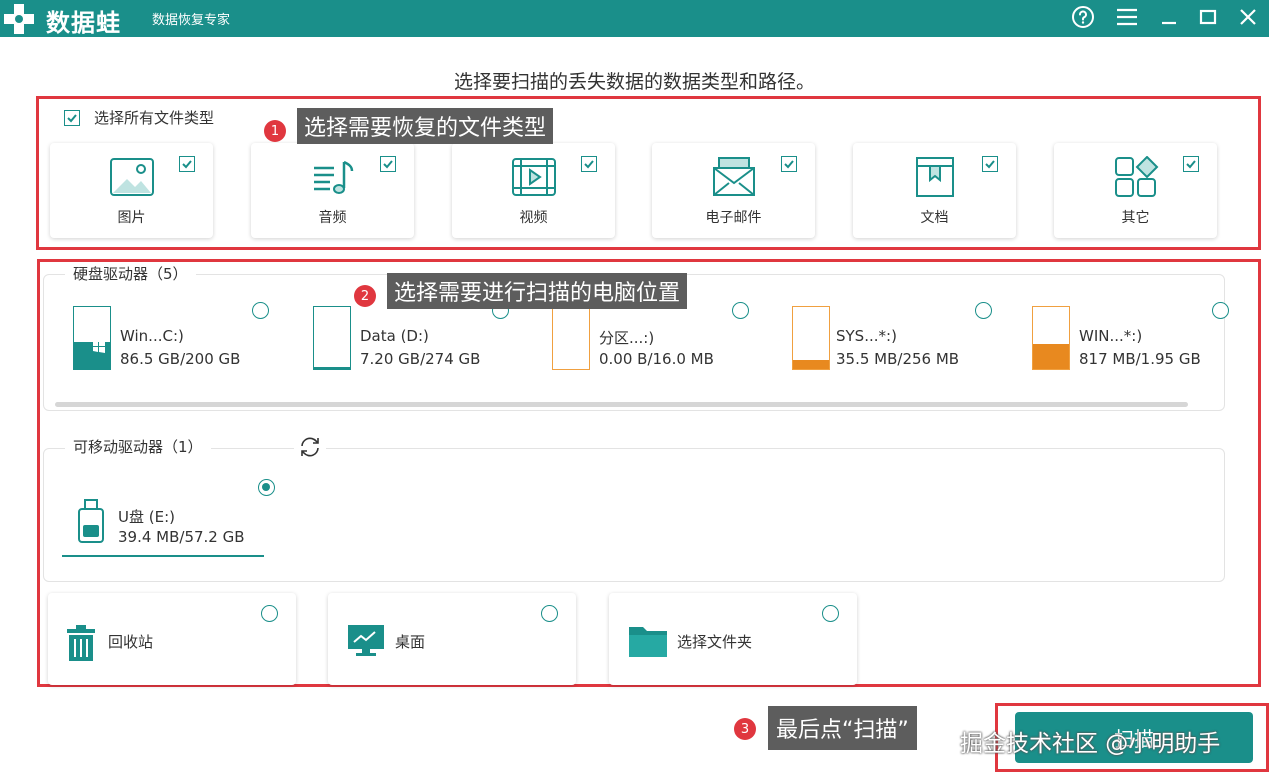 The height and width of the screenshot is (776, 1269). What do you see at coordinates (172, 639) in the screenshot?
I see `location-card-recycle-bin: 回收站` at bounding box center [172, 639].